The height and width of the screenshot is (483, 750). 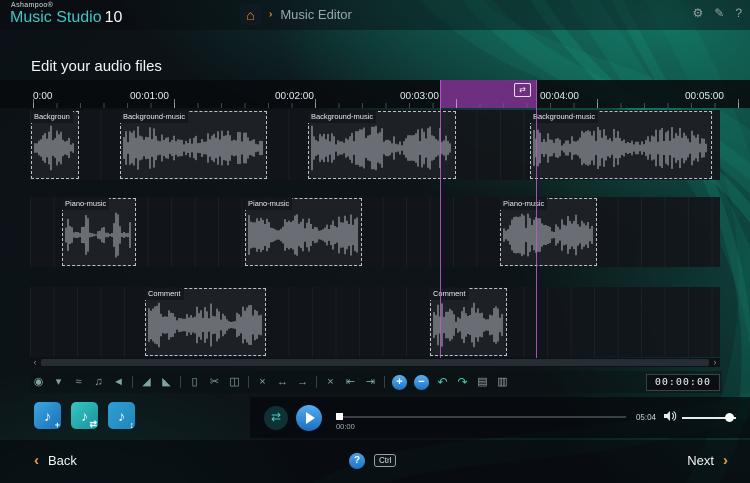 What do you see at coordinates (302, 382) in the screenshot?
I see `move-right-icon: →` at bounding box center [302, 382].